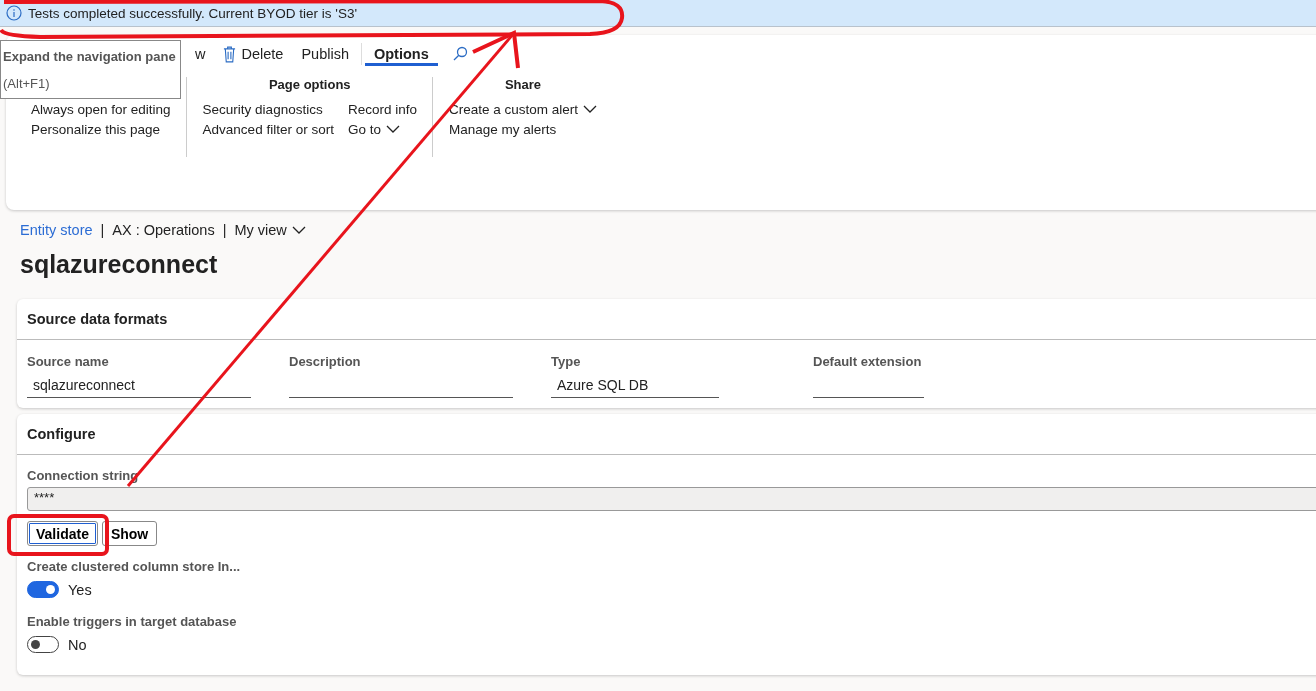 The width and height of the screenshot is (1316, 691). Describe the element at coordinates (566, 361) in the screenshot. I see `field-label: Type` at that location.